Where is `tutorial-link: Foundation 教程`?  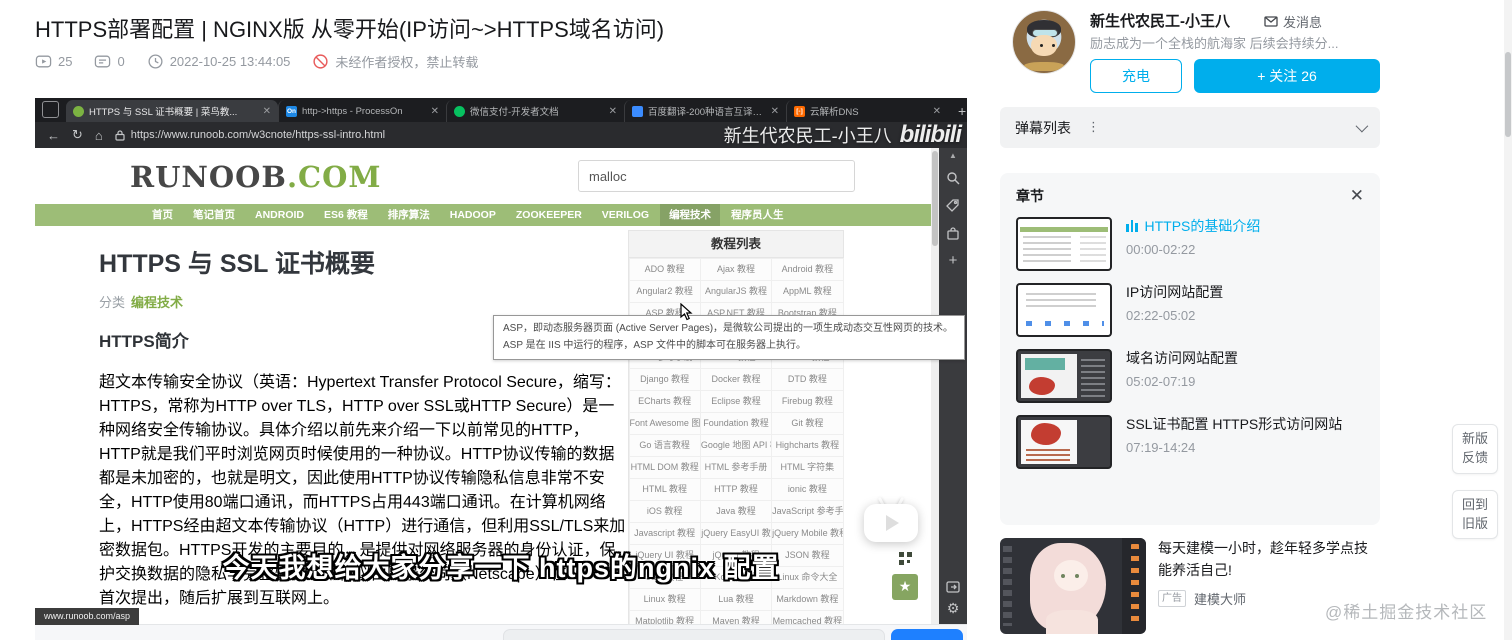
tutorial-link: Foundation 教程 is located at coordinates (736, 423).